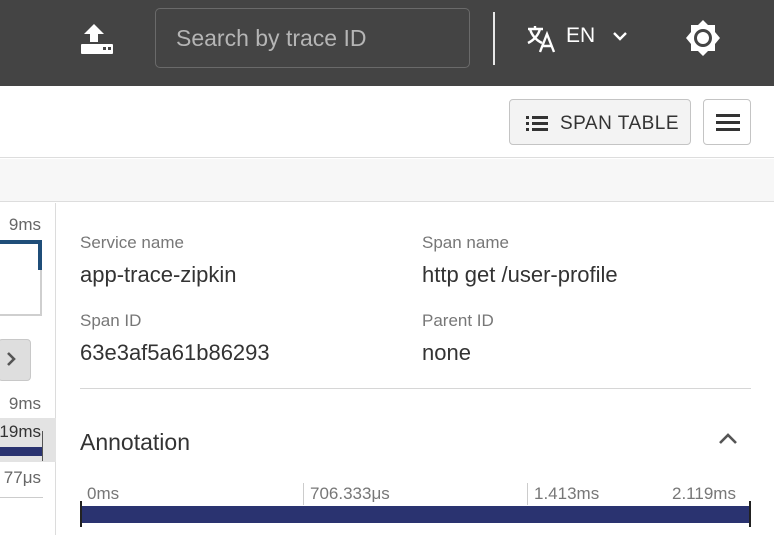 This screenshot has height=535, width=774. I want to click on tick-label: 0ms, so click(103, 493).